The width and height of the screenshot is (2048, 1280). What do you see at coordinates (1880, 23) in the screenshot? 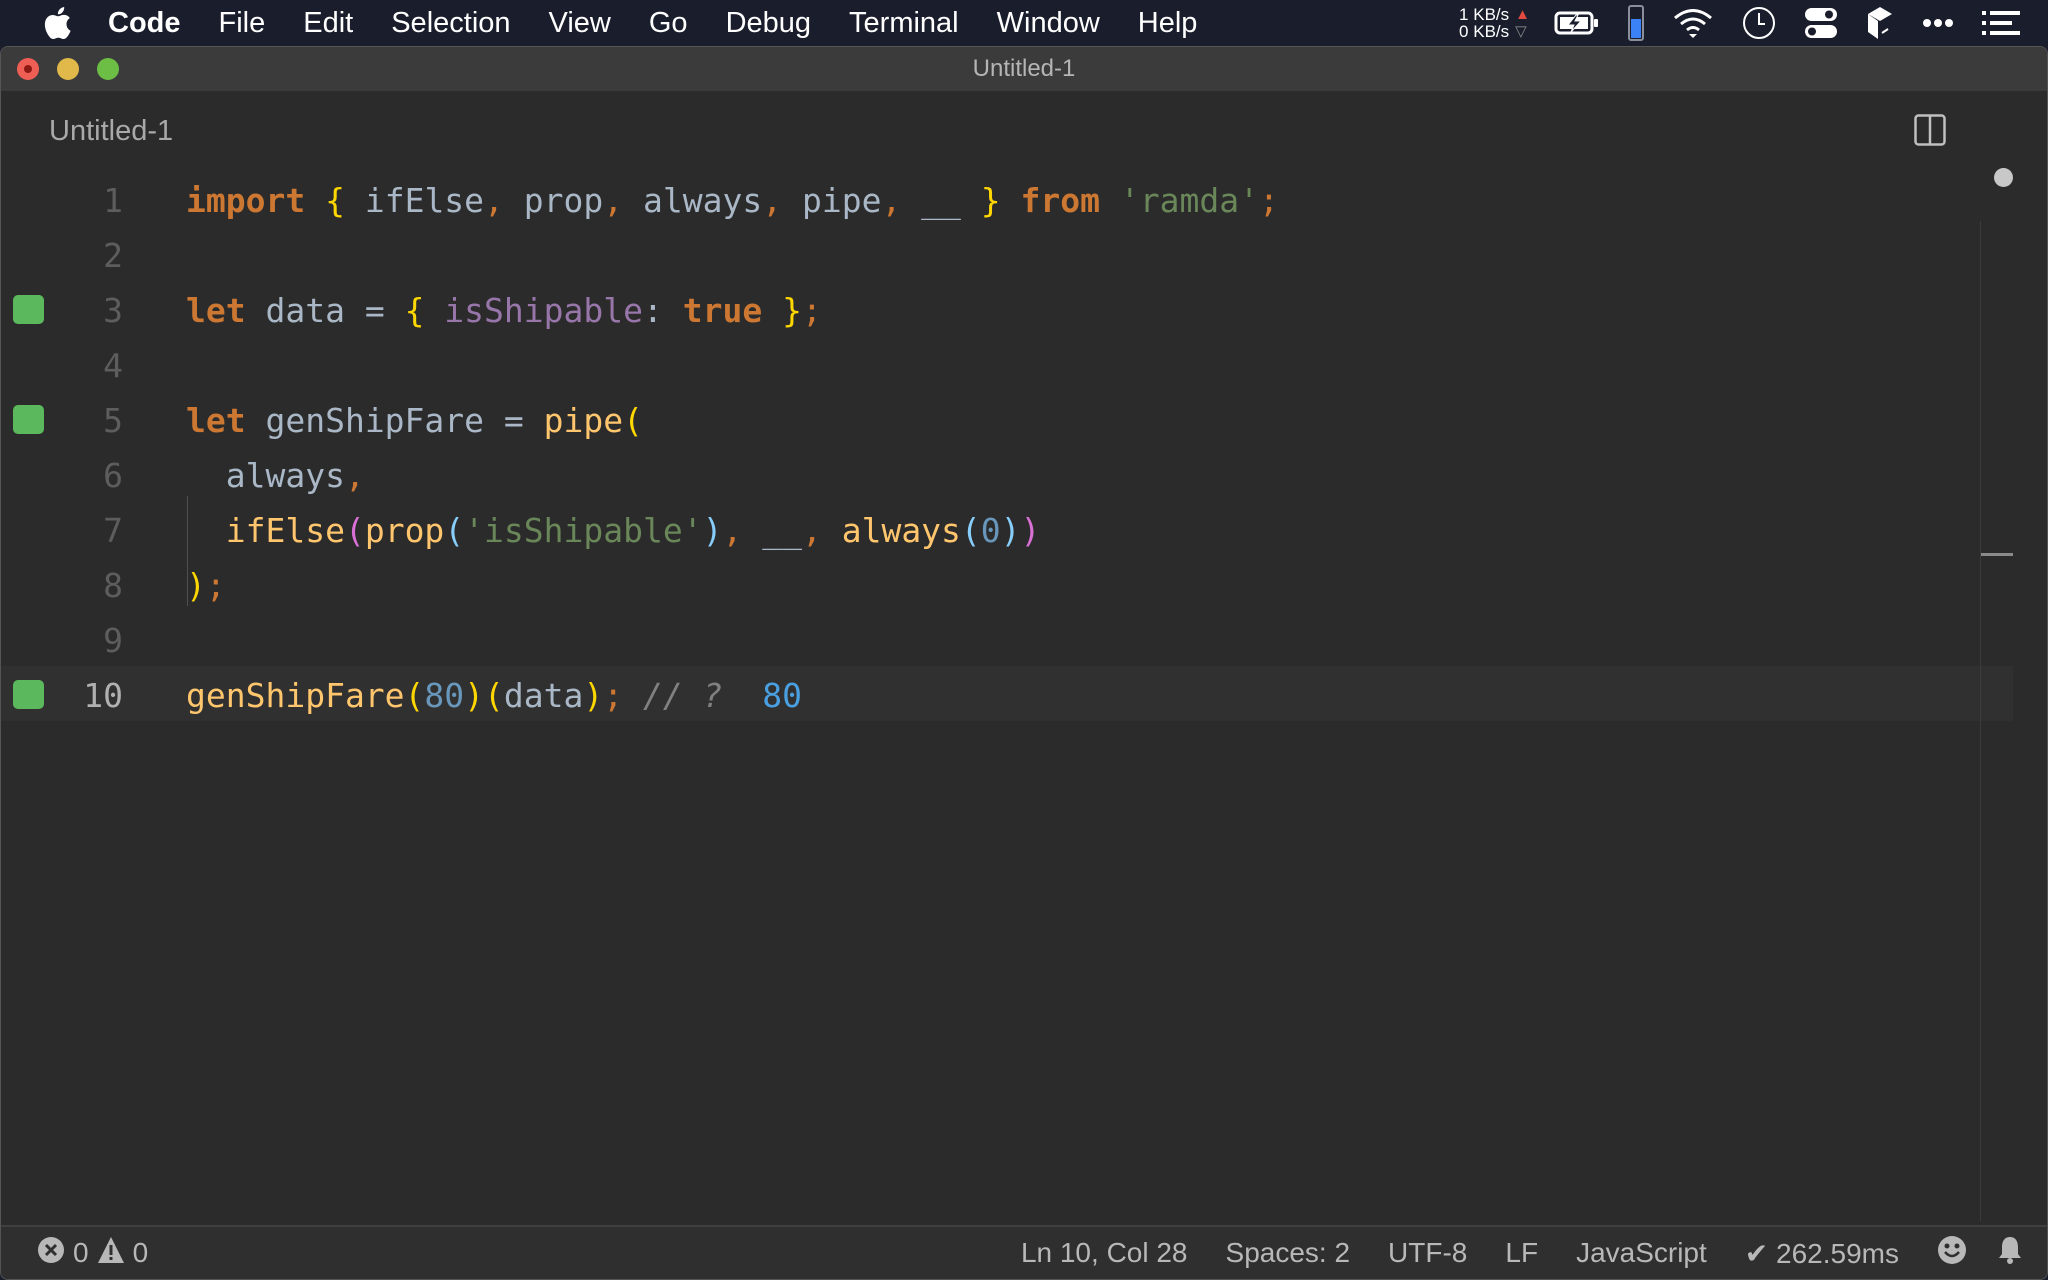
I see `cube-app-icon` at bounding box center [1880, 23].